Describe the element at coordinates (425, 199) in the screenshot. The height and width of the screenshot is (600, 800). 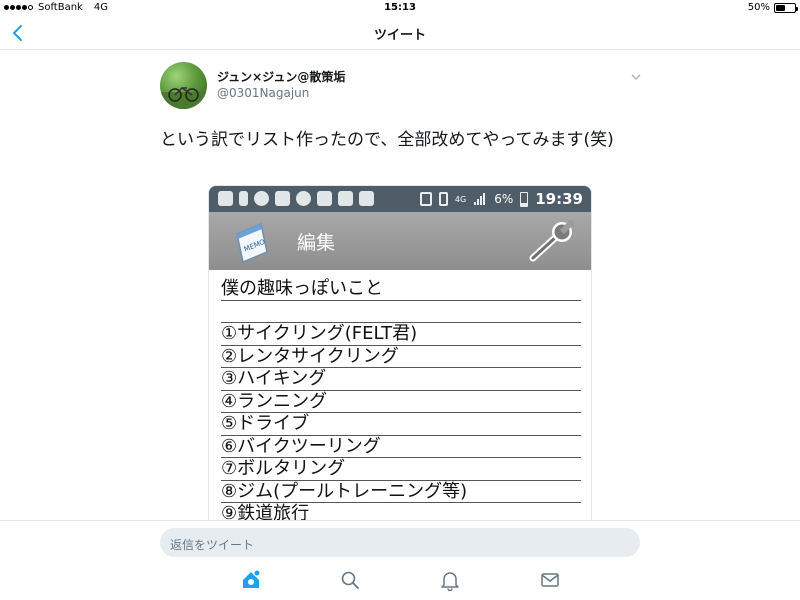
I see `nfc-icon` at that location.